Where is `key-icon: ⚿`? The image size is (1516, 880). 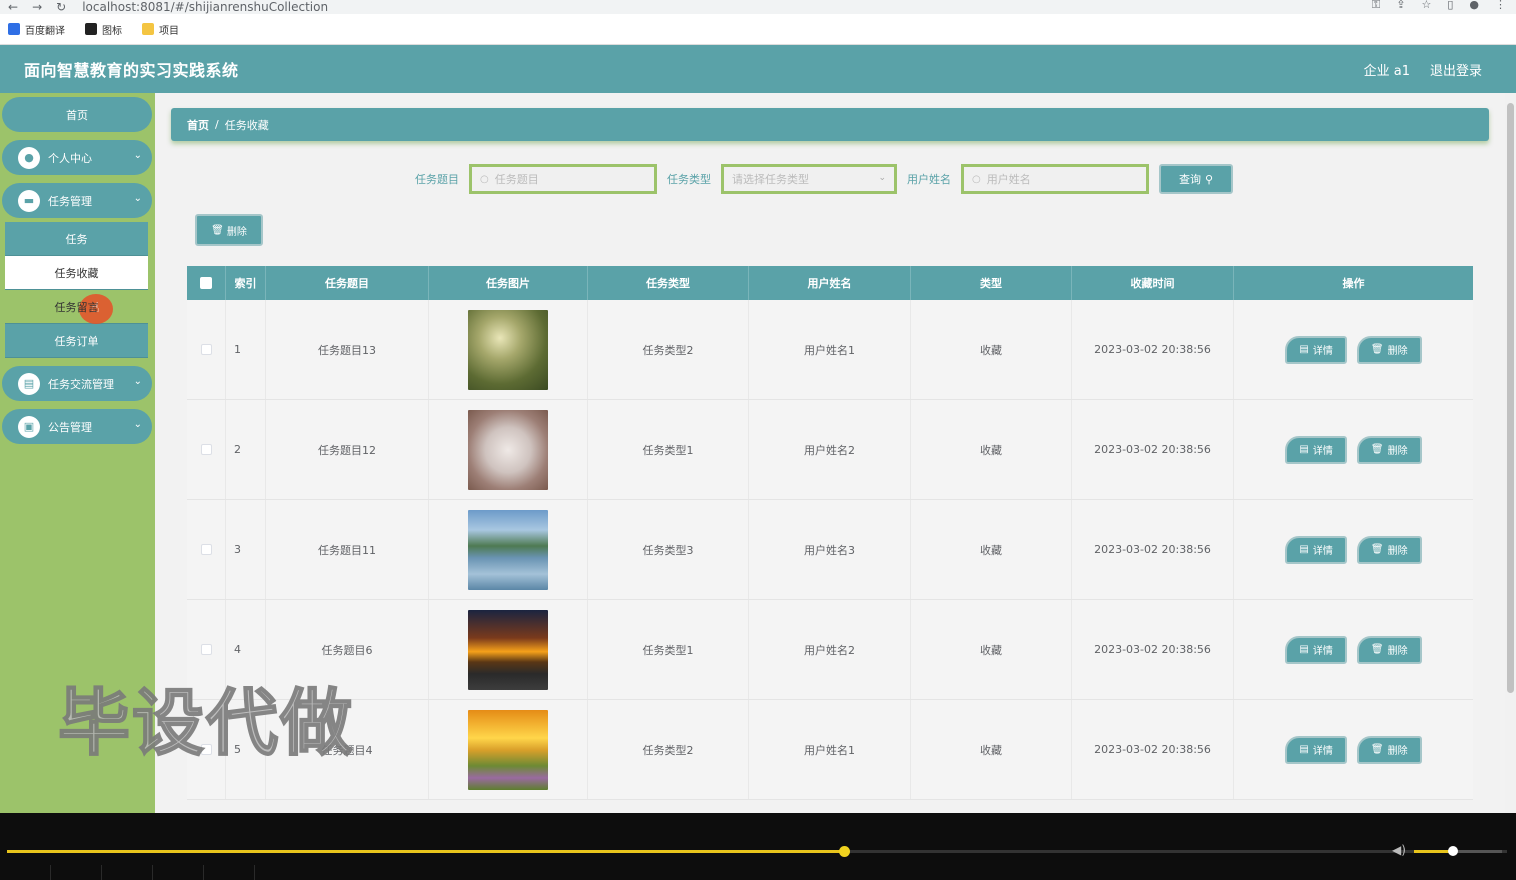
key-icon: ⚿ is located at coordinates (1376, 5).